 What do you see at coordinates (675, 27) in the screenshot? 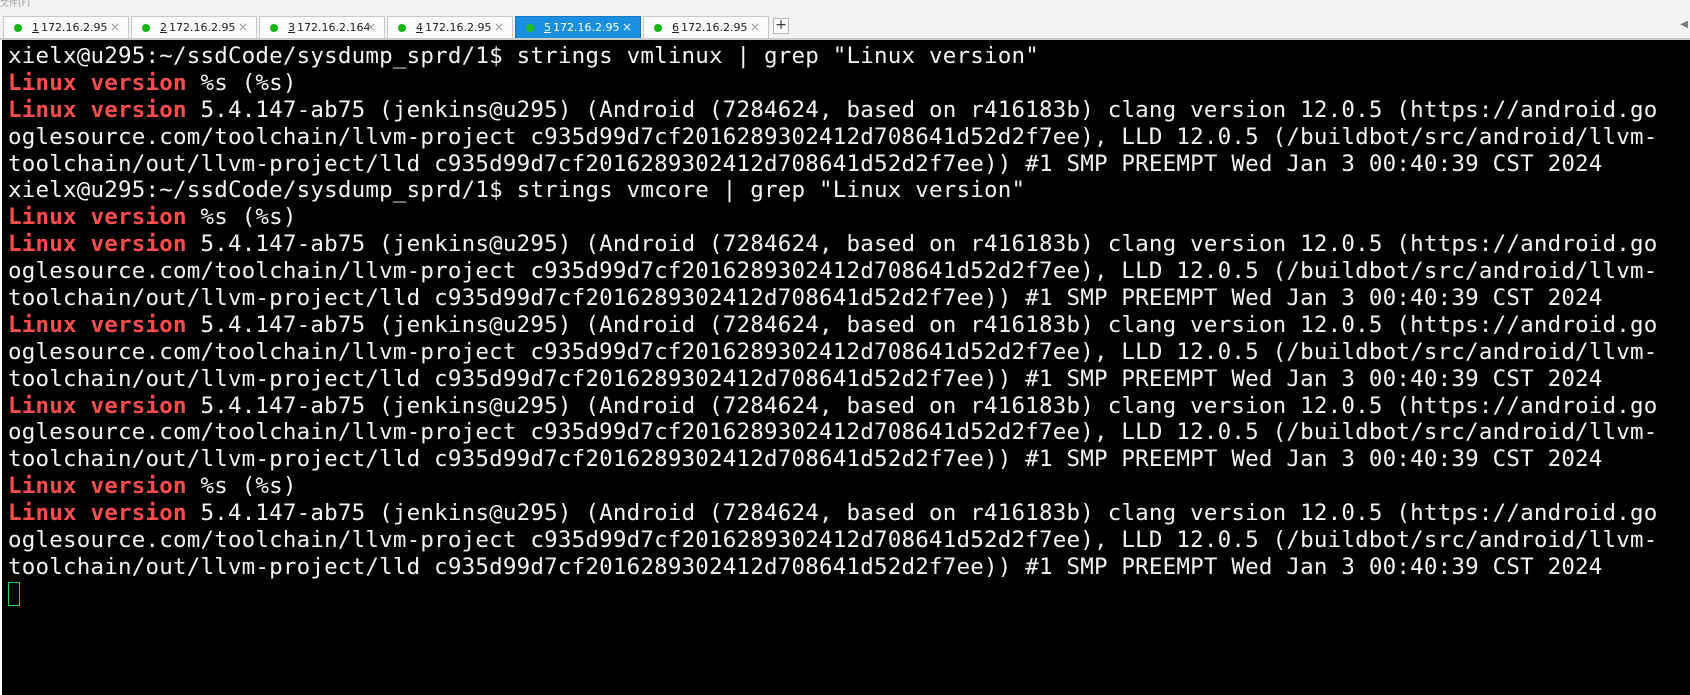
I see `tab-number: 6` at bounding box center [675, 27].